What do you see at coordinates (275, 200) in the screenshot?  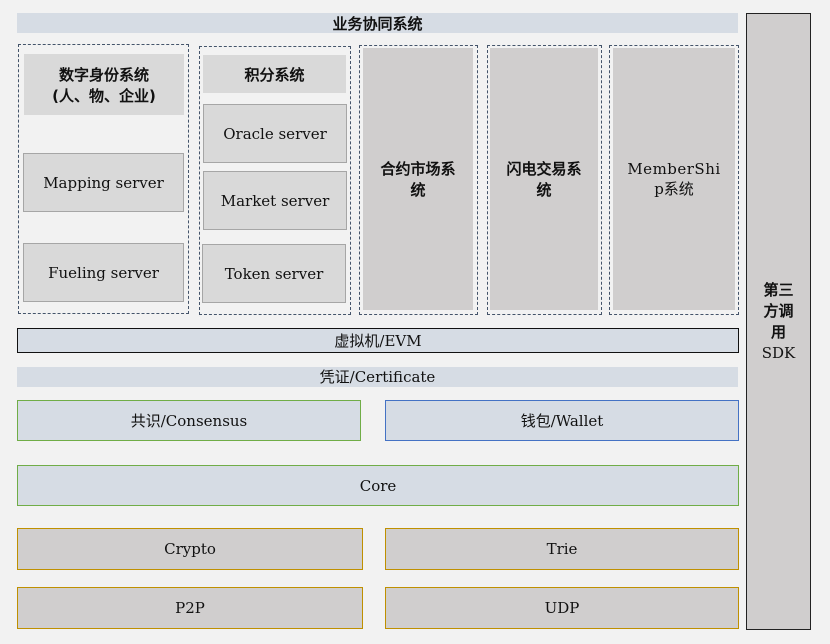 I see `market-server: Market server` at bounding box center [275, 200].